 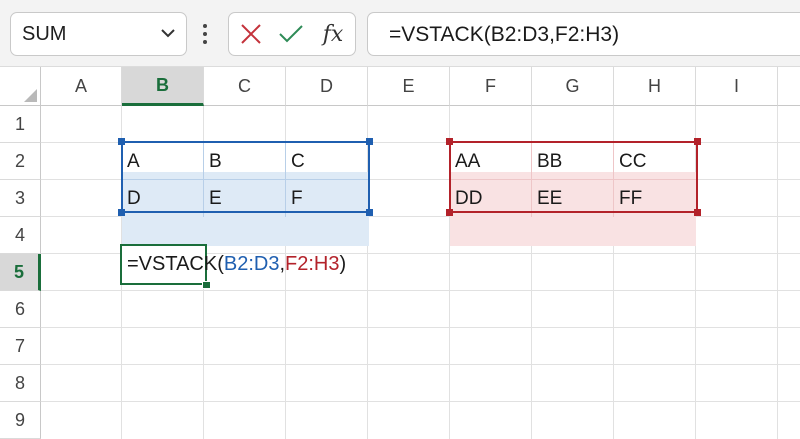 What do you see at coordinates (737, 86) in the screenshot?
I see `column-header-i: I` at bounding box center [737, 86].